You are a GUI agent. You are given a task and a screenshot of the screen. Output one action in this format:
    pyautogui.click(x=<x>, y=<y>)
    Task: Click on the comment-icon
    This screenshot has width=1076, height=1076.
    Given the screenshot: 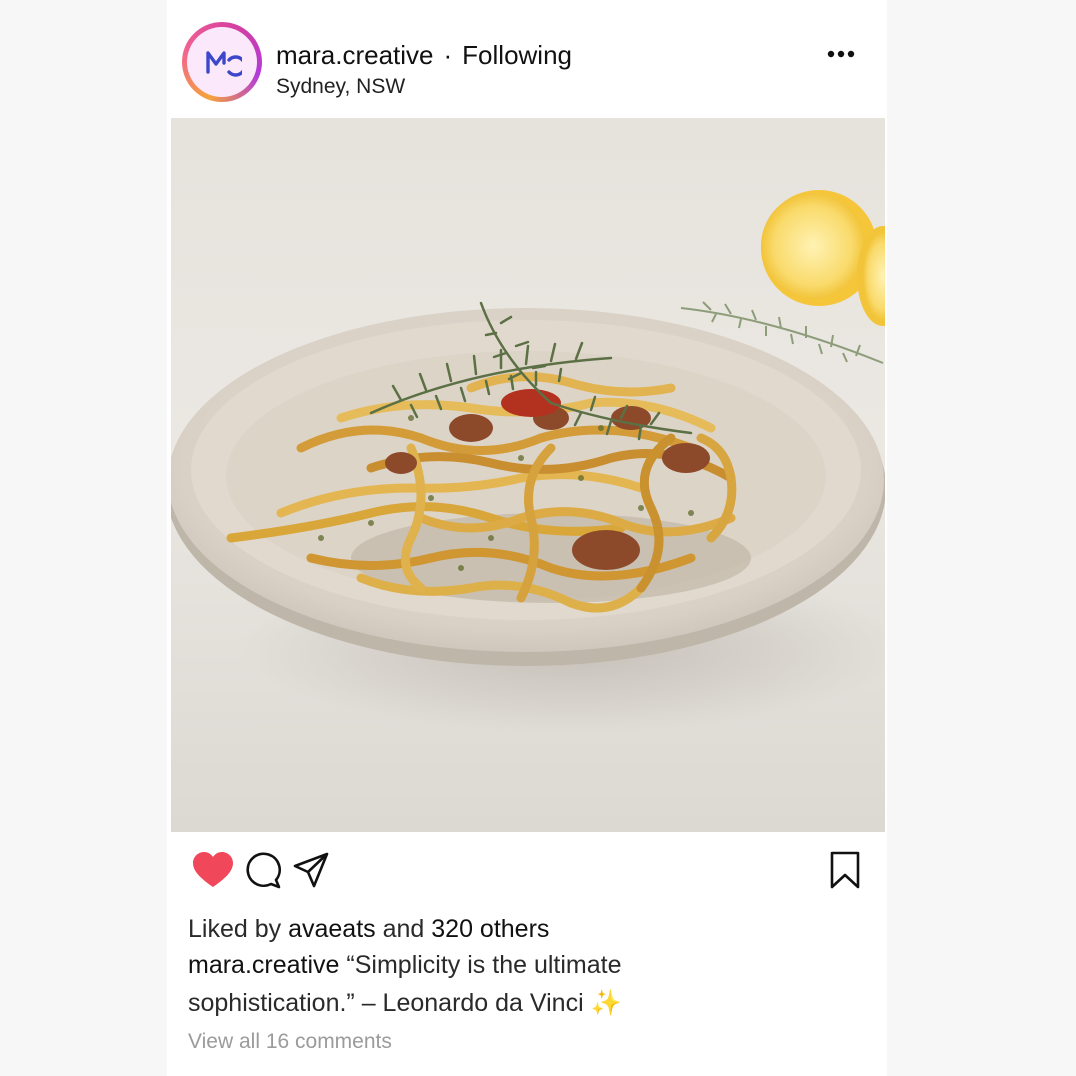 What is the action you would take?
    pyautogui.click(x=263, y=870)
    